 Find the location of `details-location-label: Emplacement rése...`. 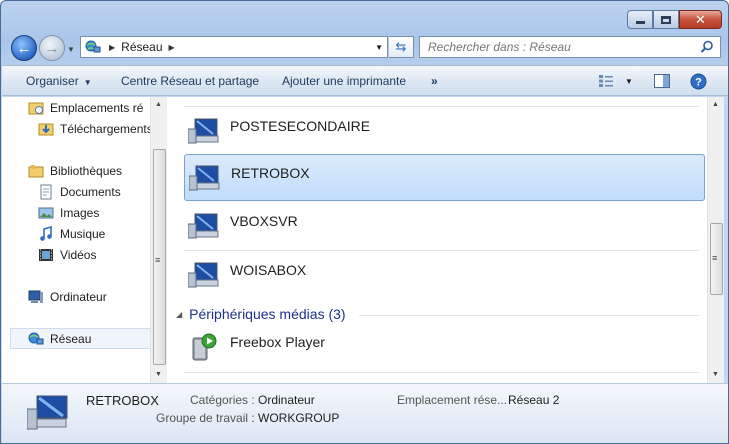

details-location-label: Emplacement rése... is located at coordinates (452, 400).